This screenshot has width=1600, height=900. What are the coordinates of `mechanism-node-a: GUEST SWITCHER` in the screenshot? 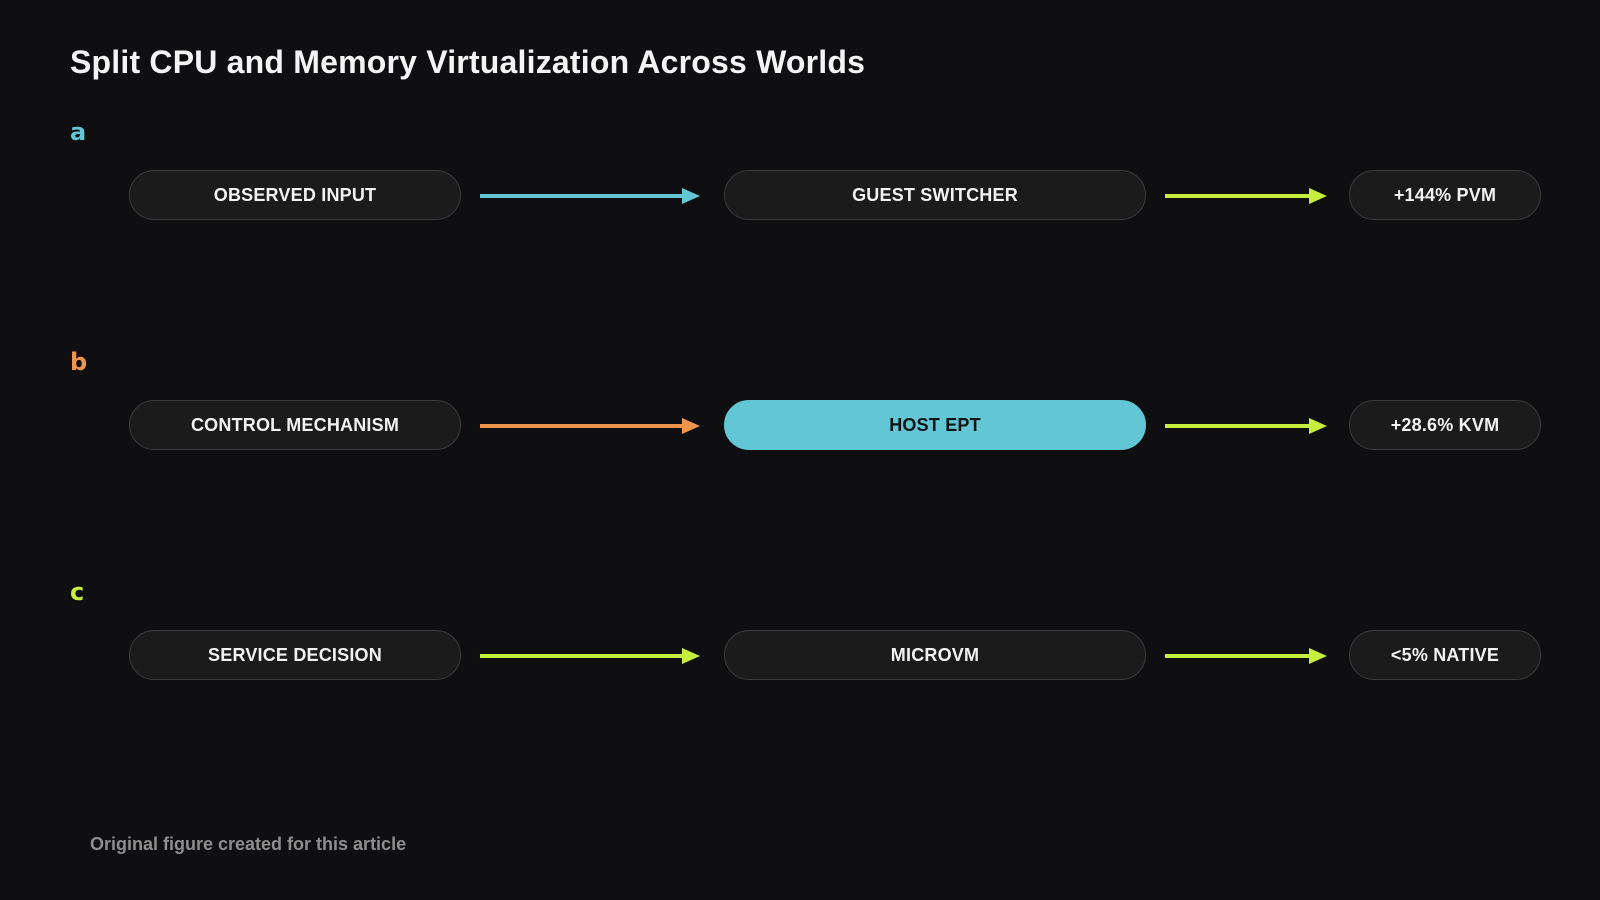 It's located at (935, 195).